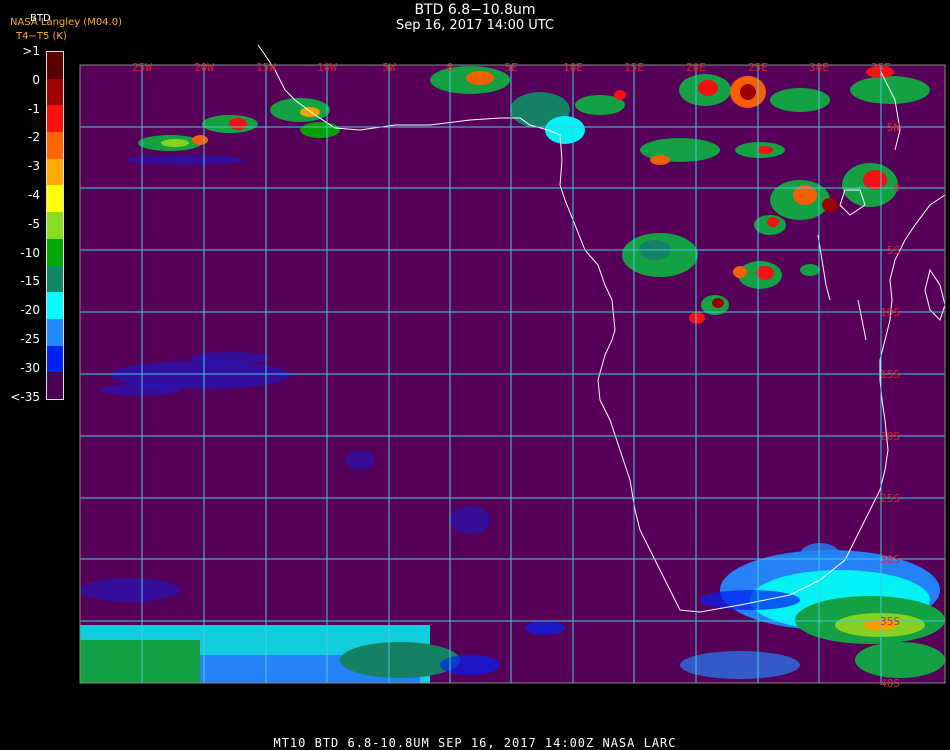 The width and height of the screenshot is (950, 750). I want to click on lon-label: 10W, so click(327, 67).